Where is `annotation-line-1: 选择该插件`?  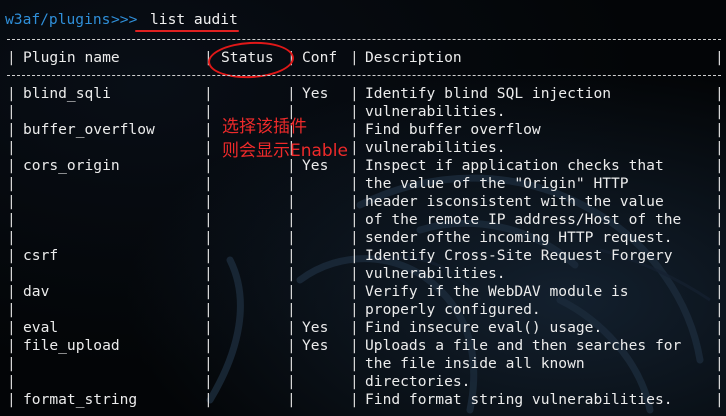
annotation-line-1: 选择该插件 is located at coordinates (264, 127).